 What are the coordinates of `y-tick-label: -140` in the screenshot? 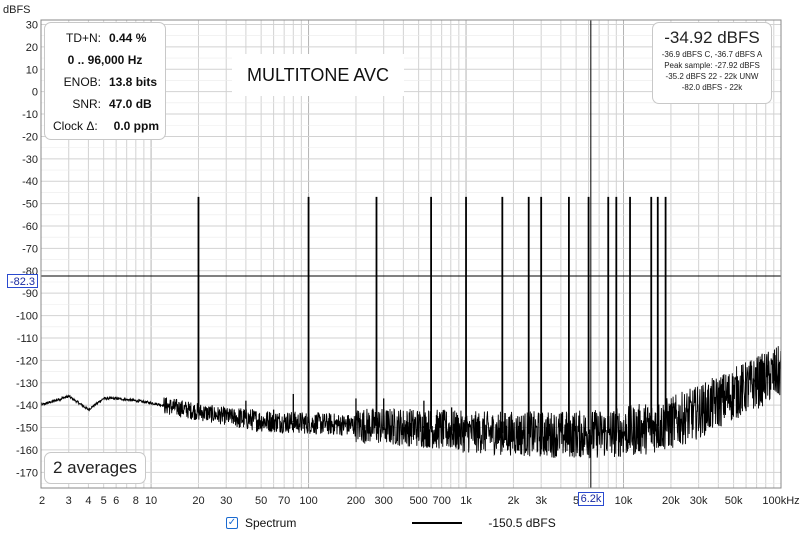 It's located at (27, 406).